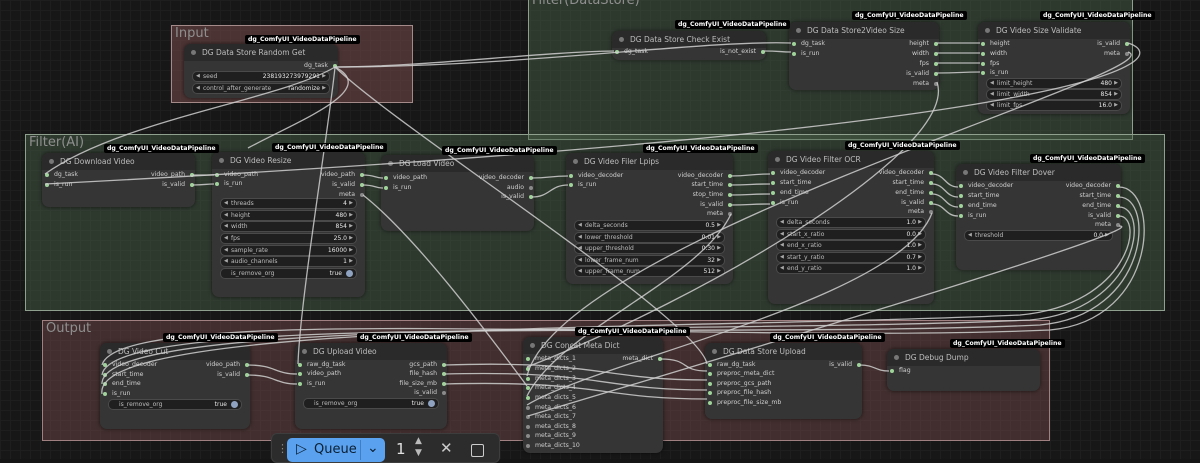 This screenshot has width=1200, height=463. What do you see at coordinates (851, 234) in the screenshot?
I see `widget-start-x-ratio: ◀ start_x_ratio 0.0 ▶` at bounding box center [851, 234].